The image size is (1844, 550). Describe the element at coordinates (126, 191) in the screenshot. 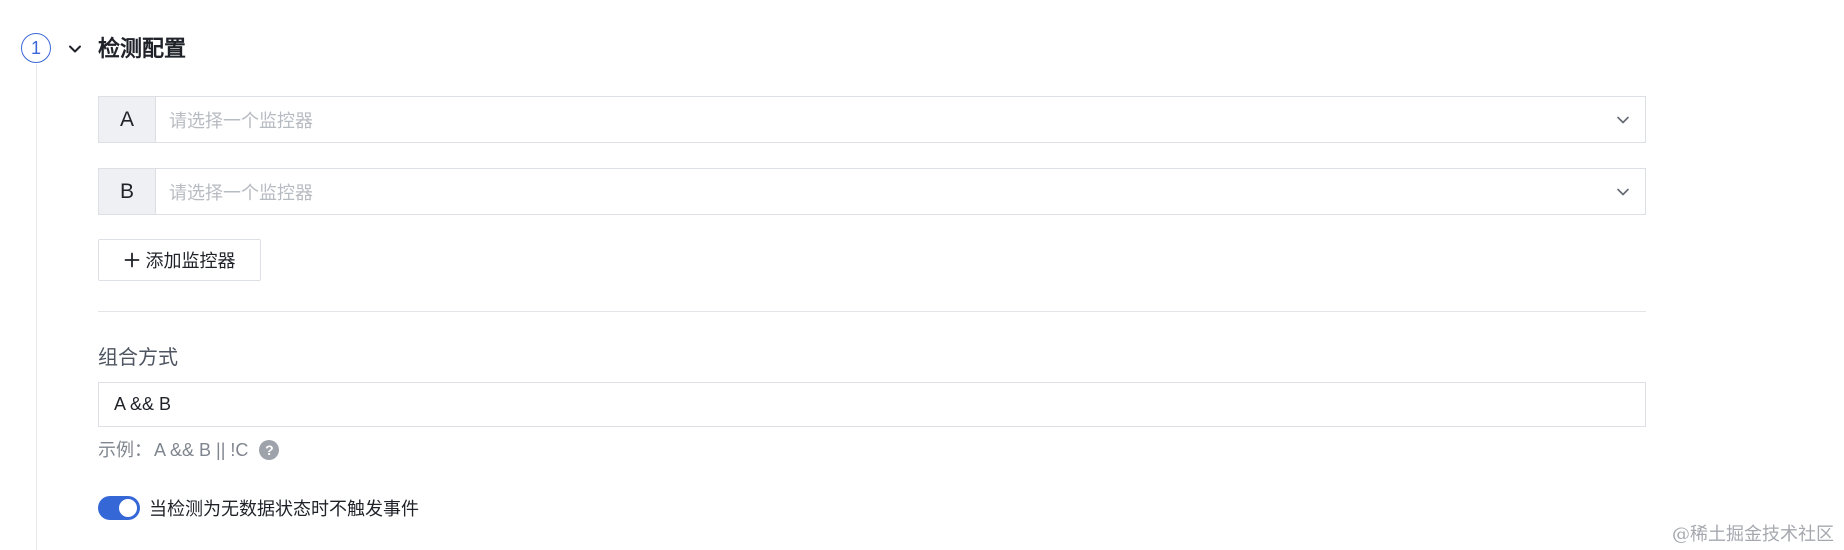

I see `monitor-letter-label: B` at that location.